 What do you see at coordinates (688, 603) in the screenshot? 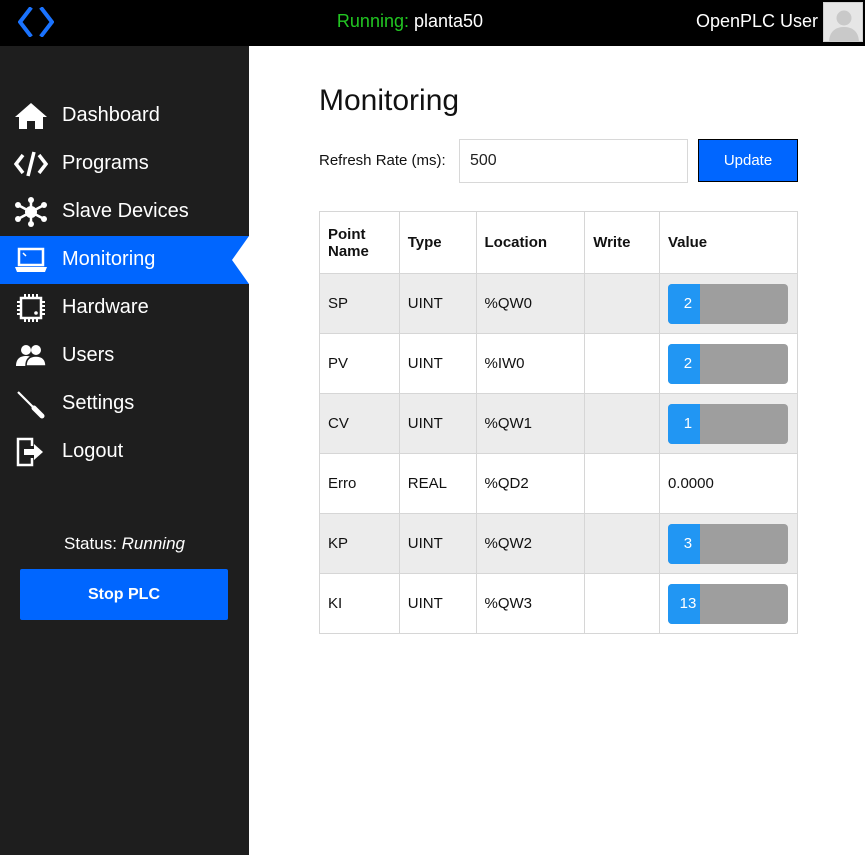
I see `gauge-value: 13` at bounding box center [688, 603].